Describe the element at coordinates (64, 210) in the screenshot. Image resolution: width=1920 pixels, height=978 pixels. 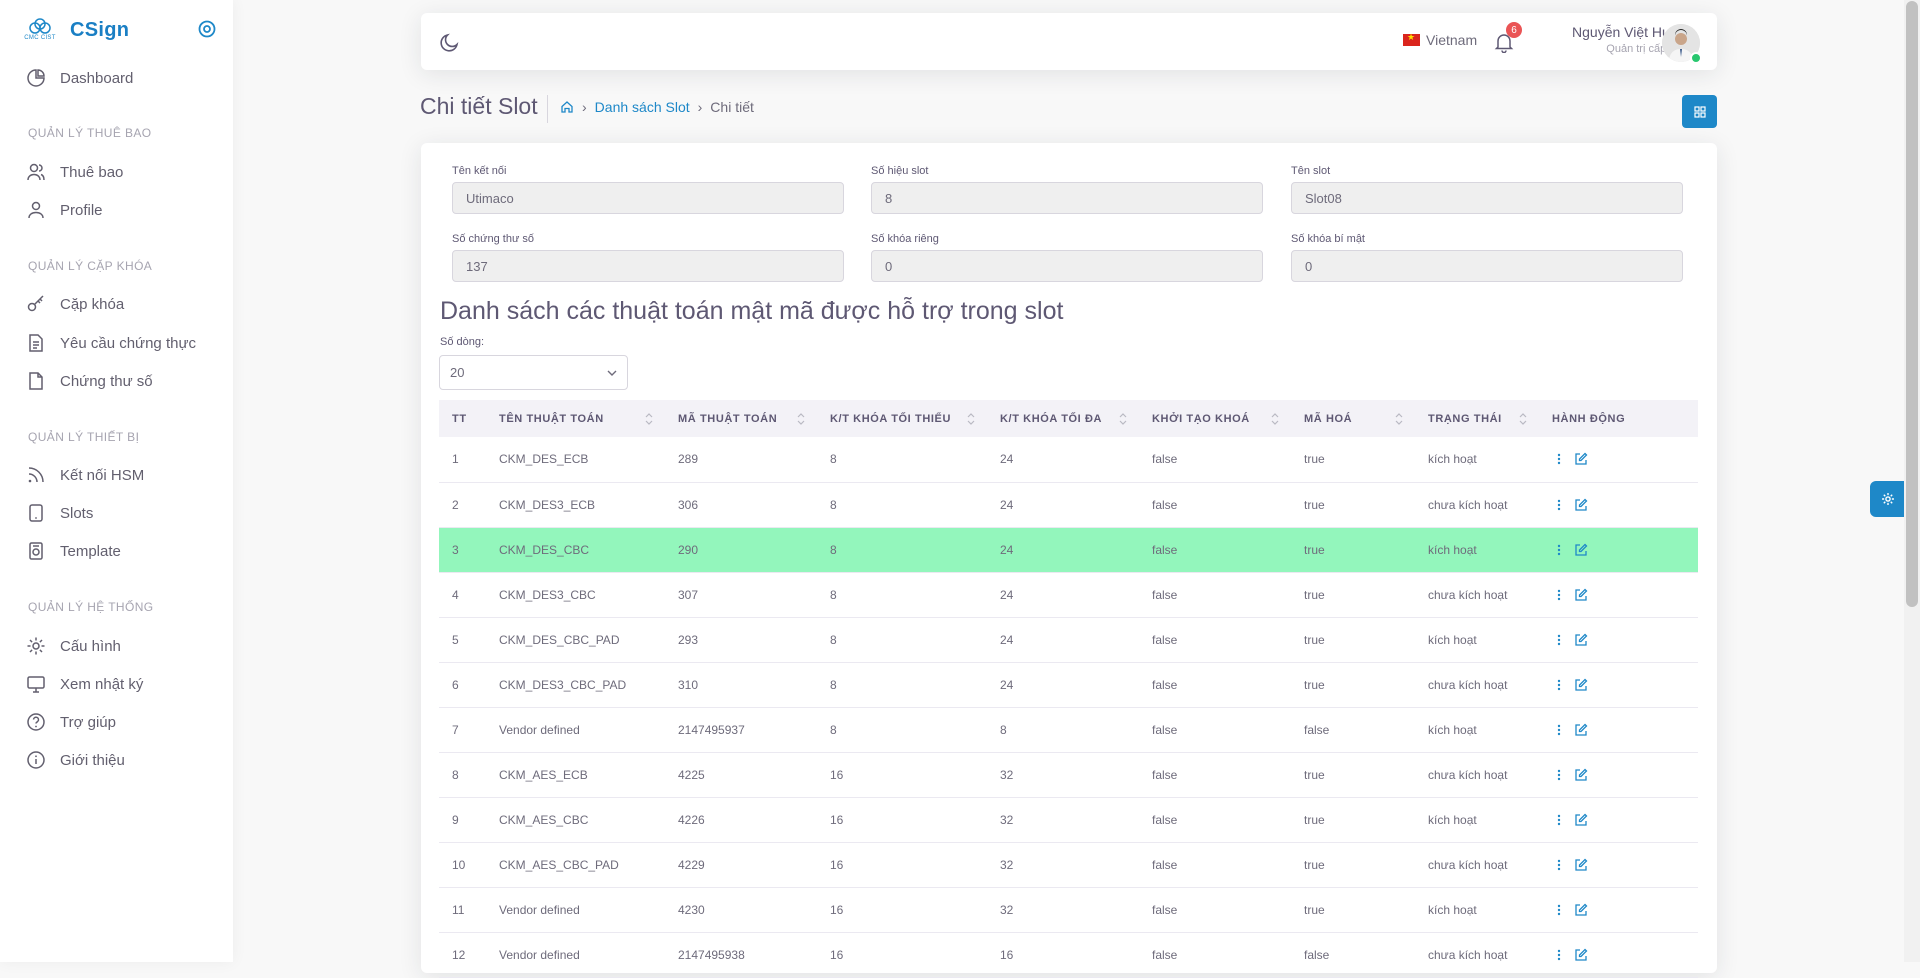
I see `sidebar-item-profile: Profile` at that location.